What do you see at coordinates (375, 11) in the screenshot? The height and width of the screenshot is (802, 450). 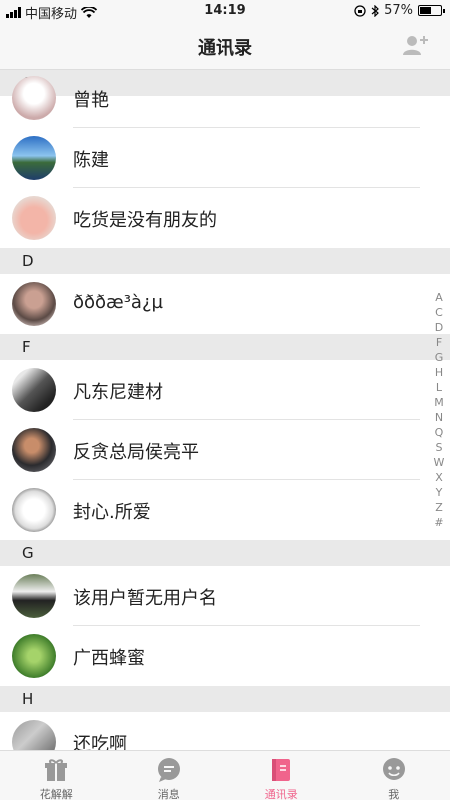 I see `bluetooth-icon` at bounding box center [375, 11].